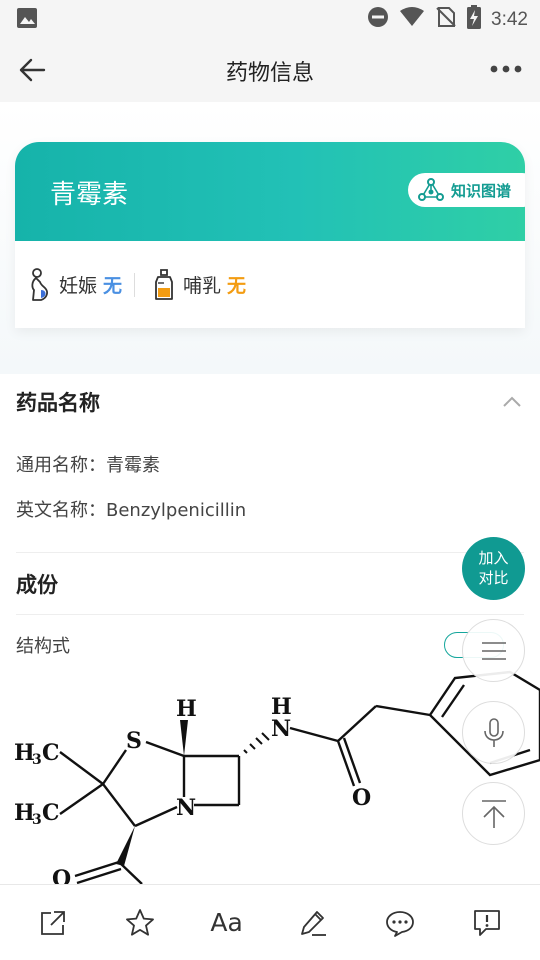  I want to click on page-title: 药物信息, so click(269, 73).